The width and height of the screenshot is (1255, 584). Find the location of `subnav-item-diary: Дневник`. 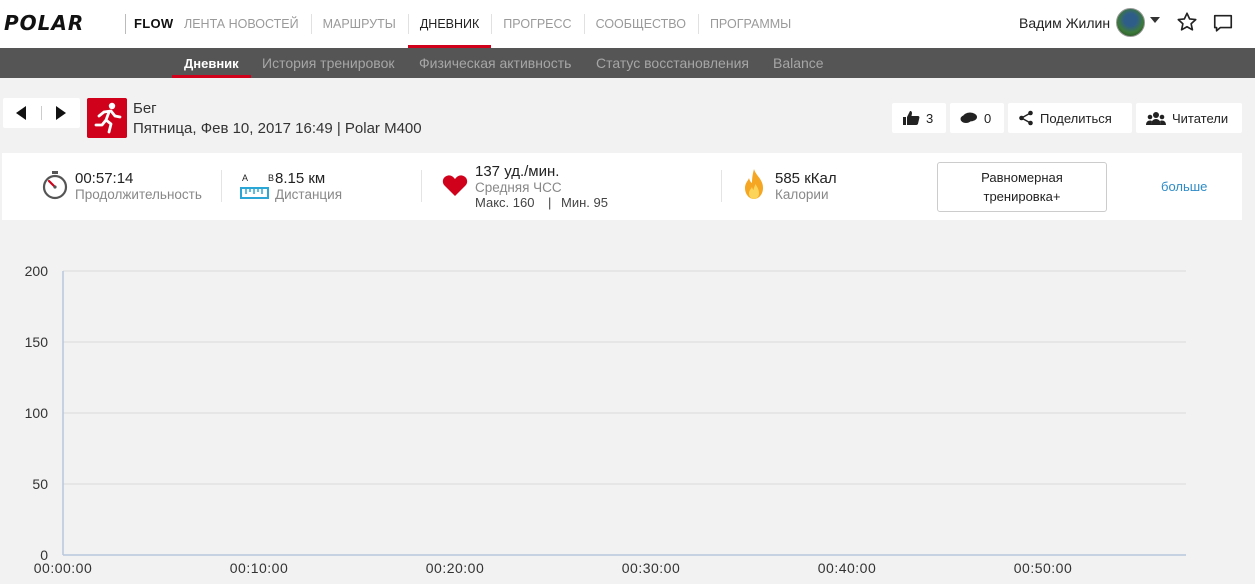

subnav-item-diary: Дневник is located at coordinates (211, 63).